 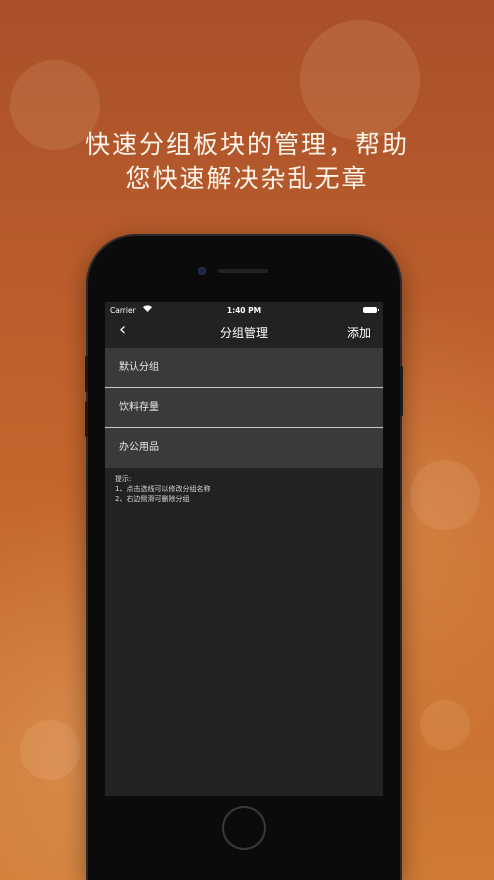 I want to click on add-group-button: 添加, so click(x=359, y=332).